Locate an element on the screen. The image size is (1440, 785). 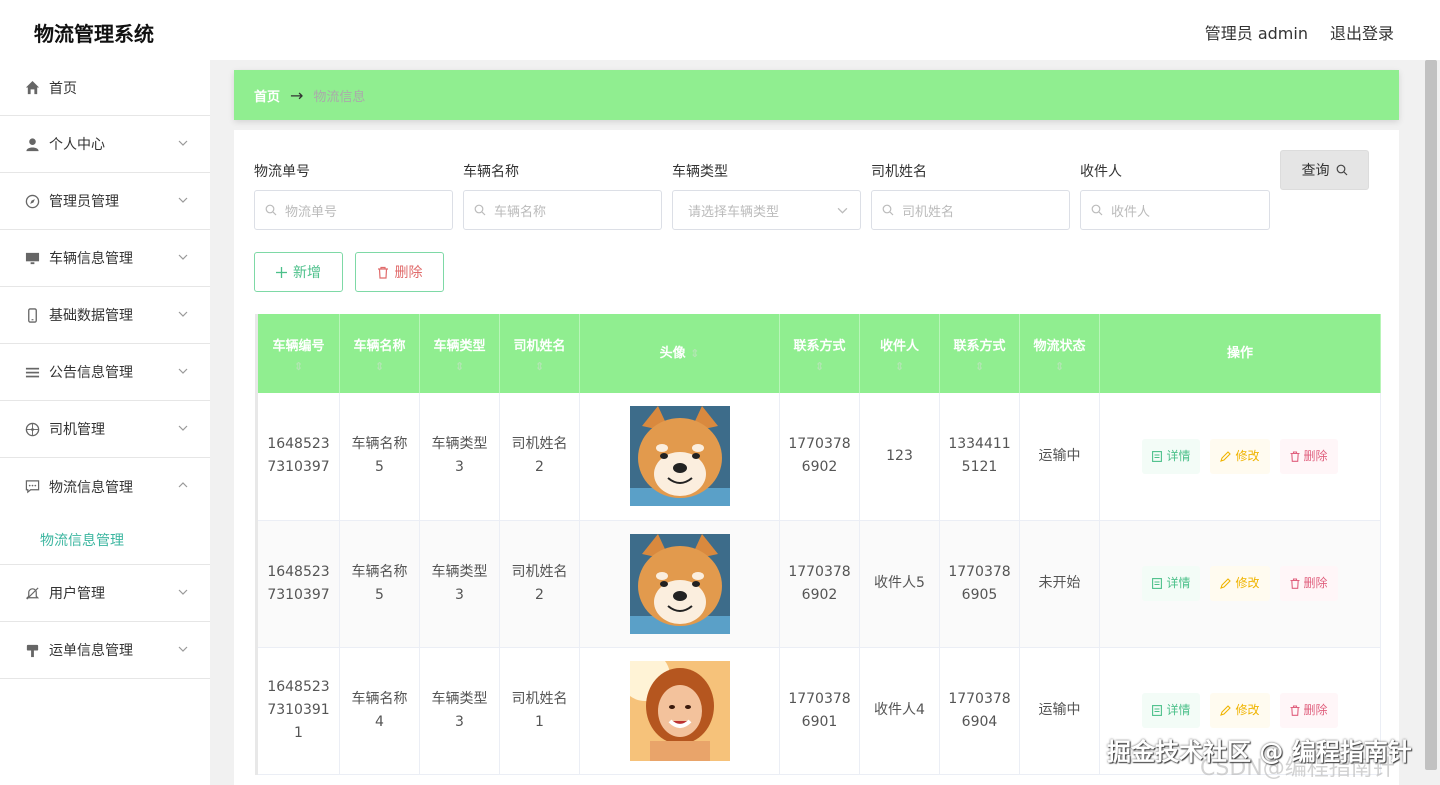
sidebar-item-vehicles: 车辆信息管理 is located at coordinates (105, 258).